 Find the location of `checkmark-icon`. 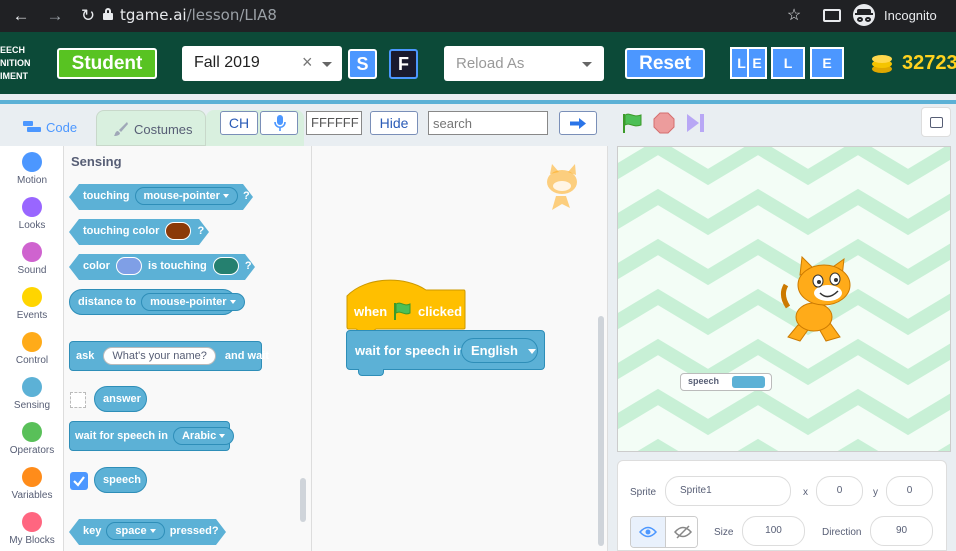

checkmark-icon is located at coordinates (79, 481).